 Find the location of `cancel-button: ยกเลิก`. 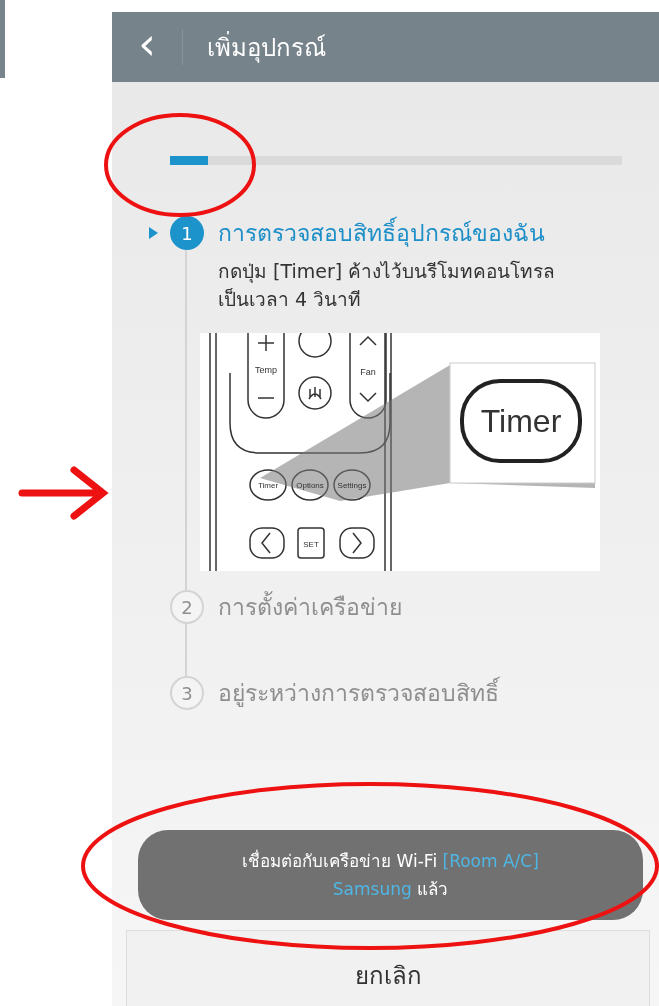

cancel-button: ยกเลิก is located at coordinates (388, 968).